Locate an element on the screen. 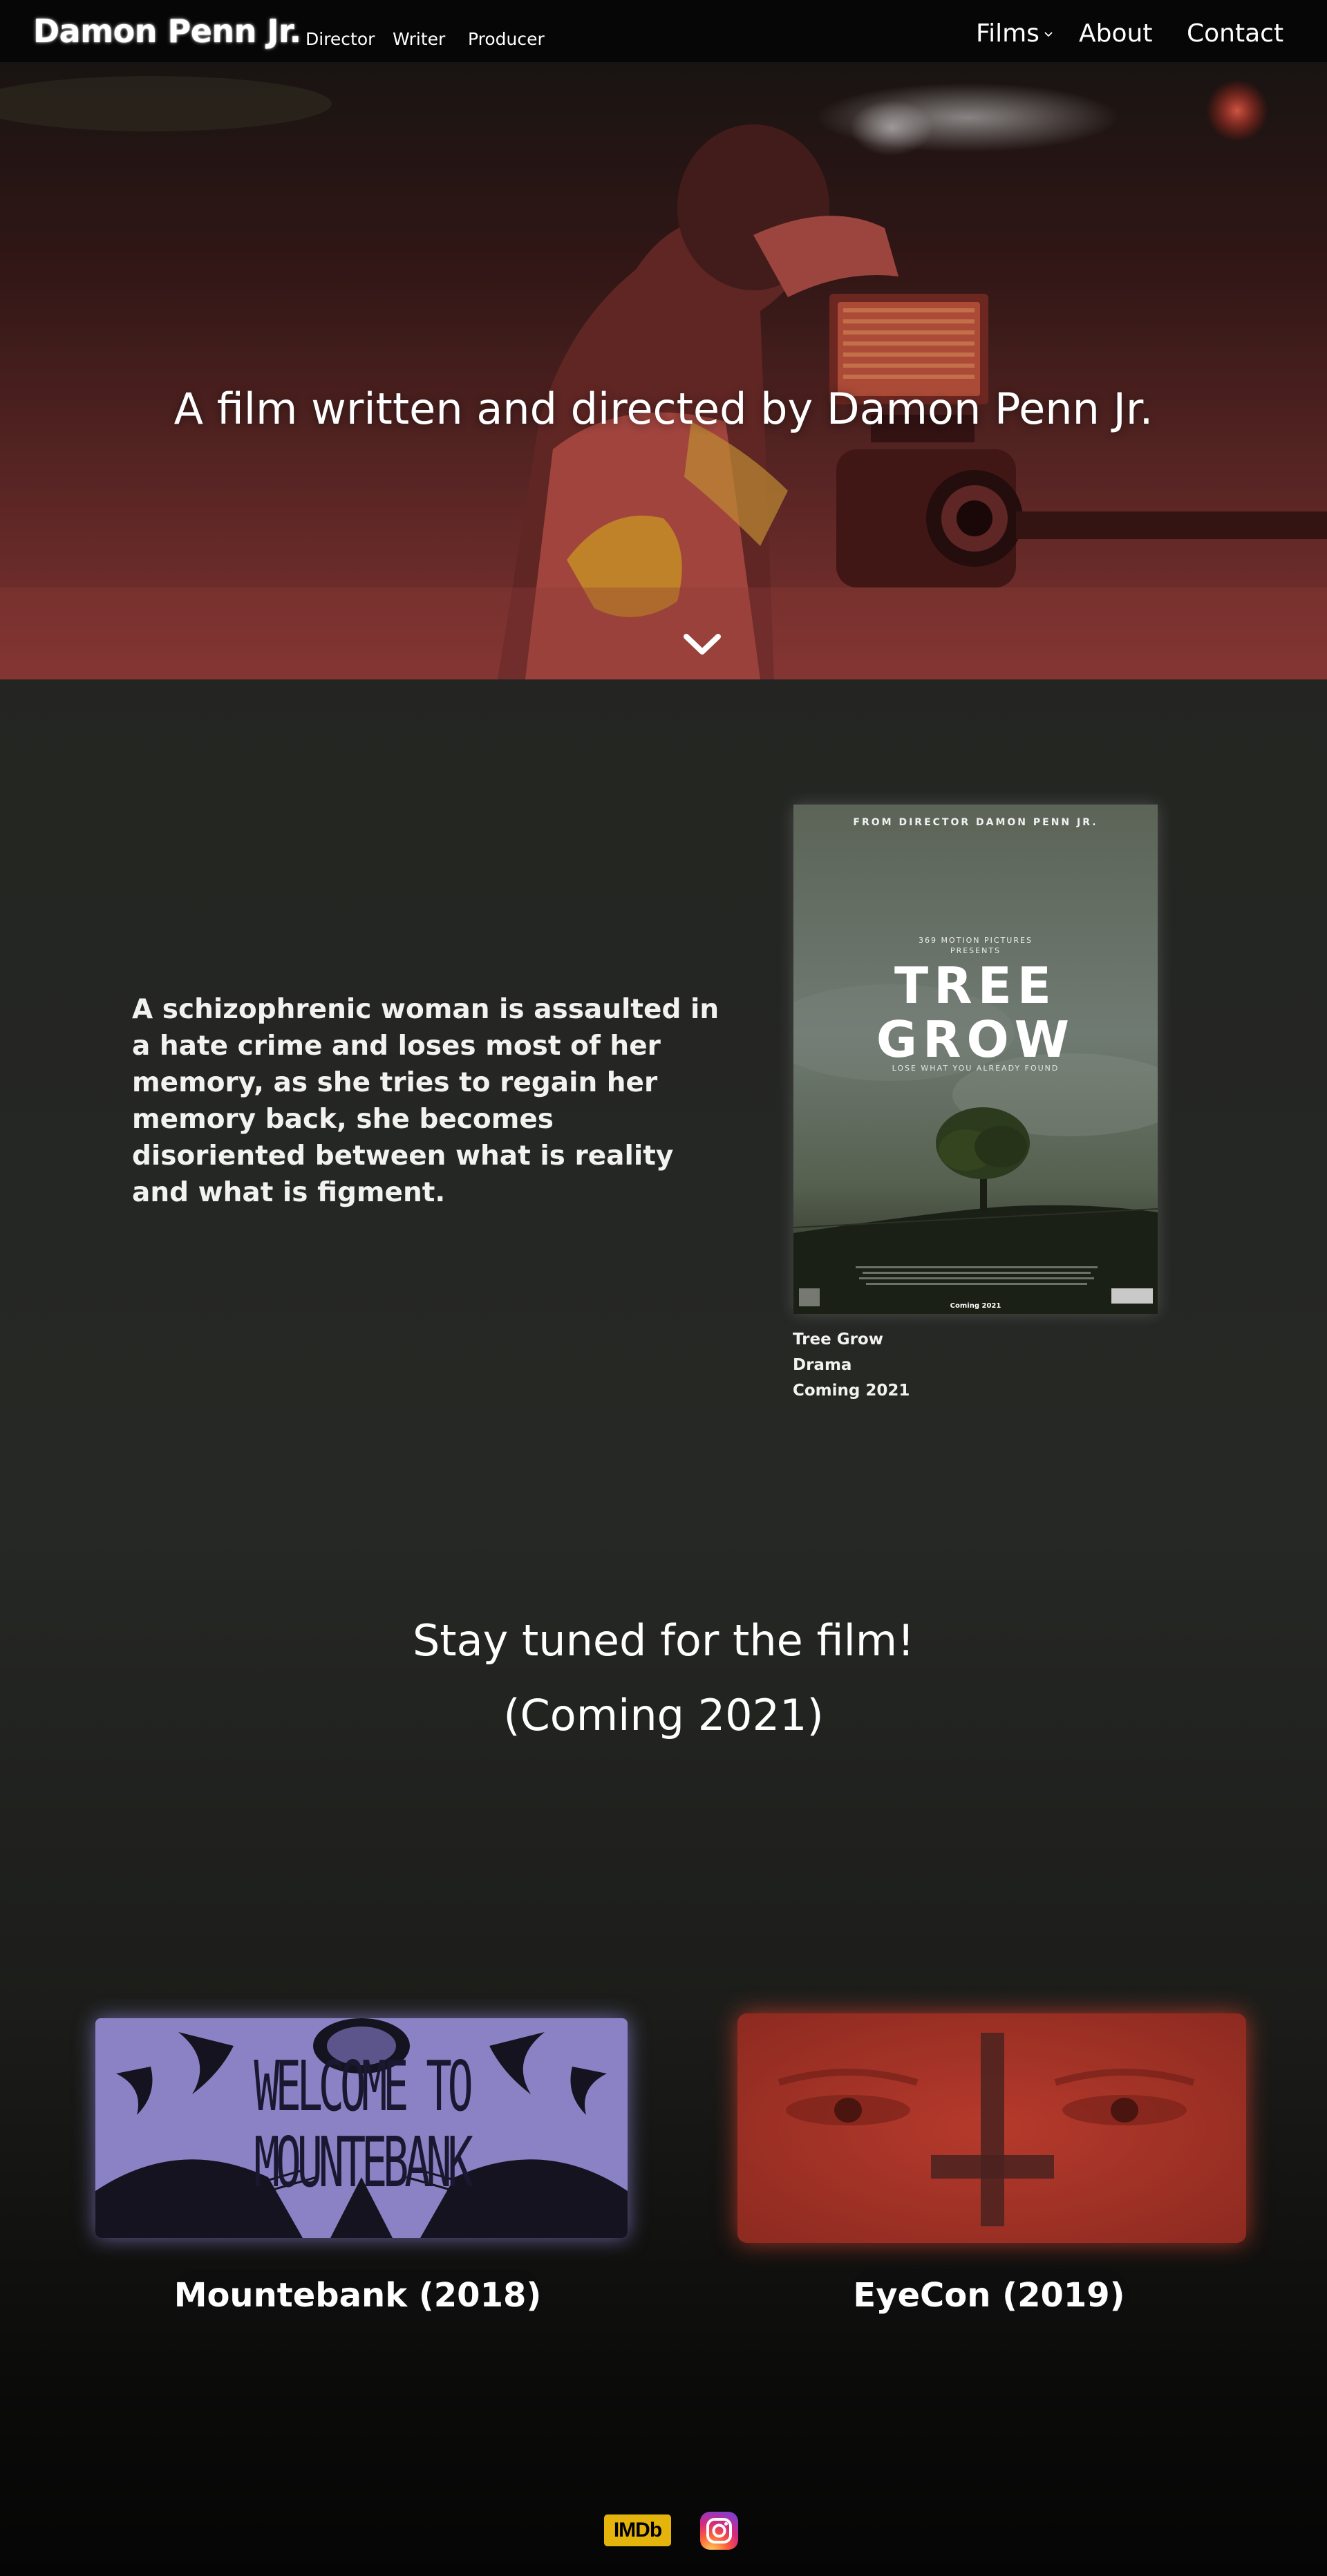 This screenshot has height=2576, width=1327. film-release: Coming 2021 is located at coordinates (852, 1391).